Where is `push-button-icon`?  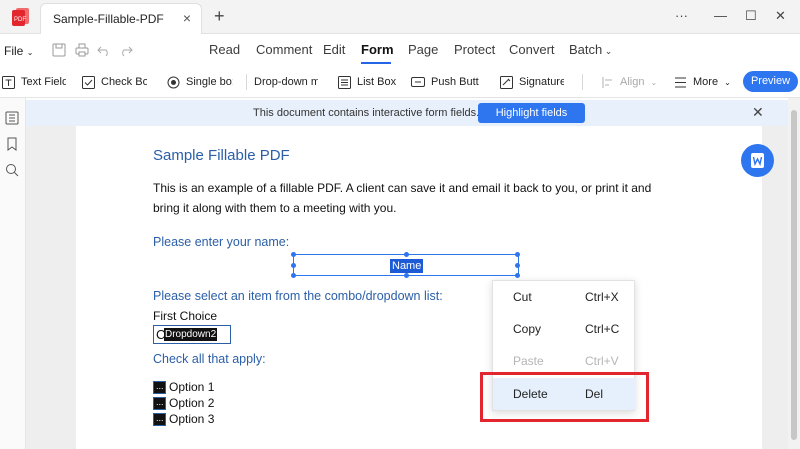
push-button-icon is located at coordinates (418, 82).